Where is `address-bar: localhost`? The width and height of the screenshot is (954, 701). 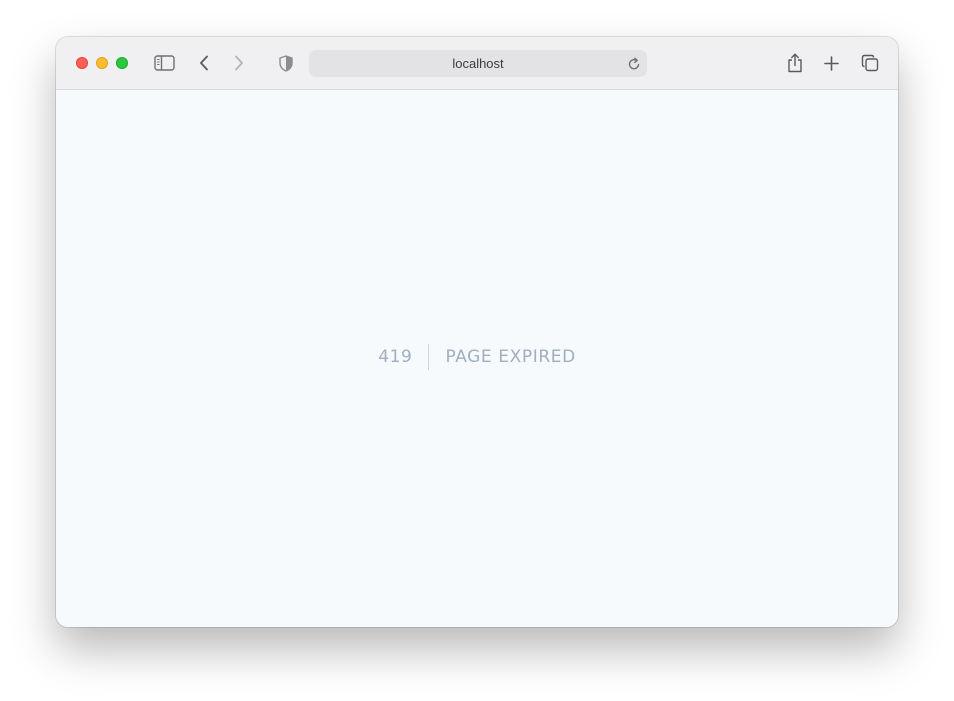
address-bar: localhost is located at coordinates (478, 63).